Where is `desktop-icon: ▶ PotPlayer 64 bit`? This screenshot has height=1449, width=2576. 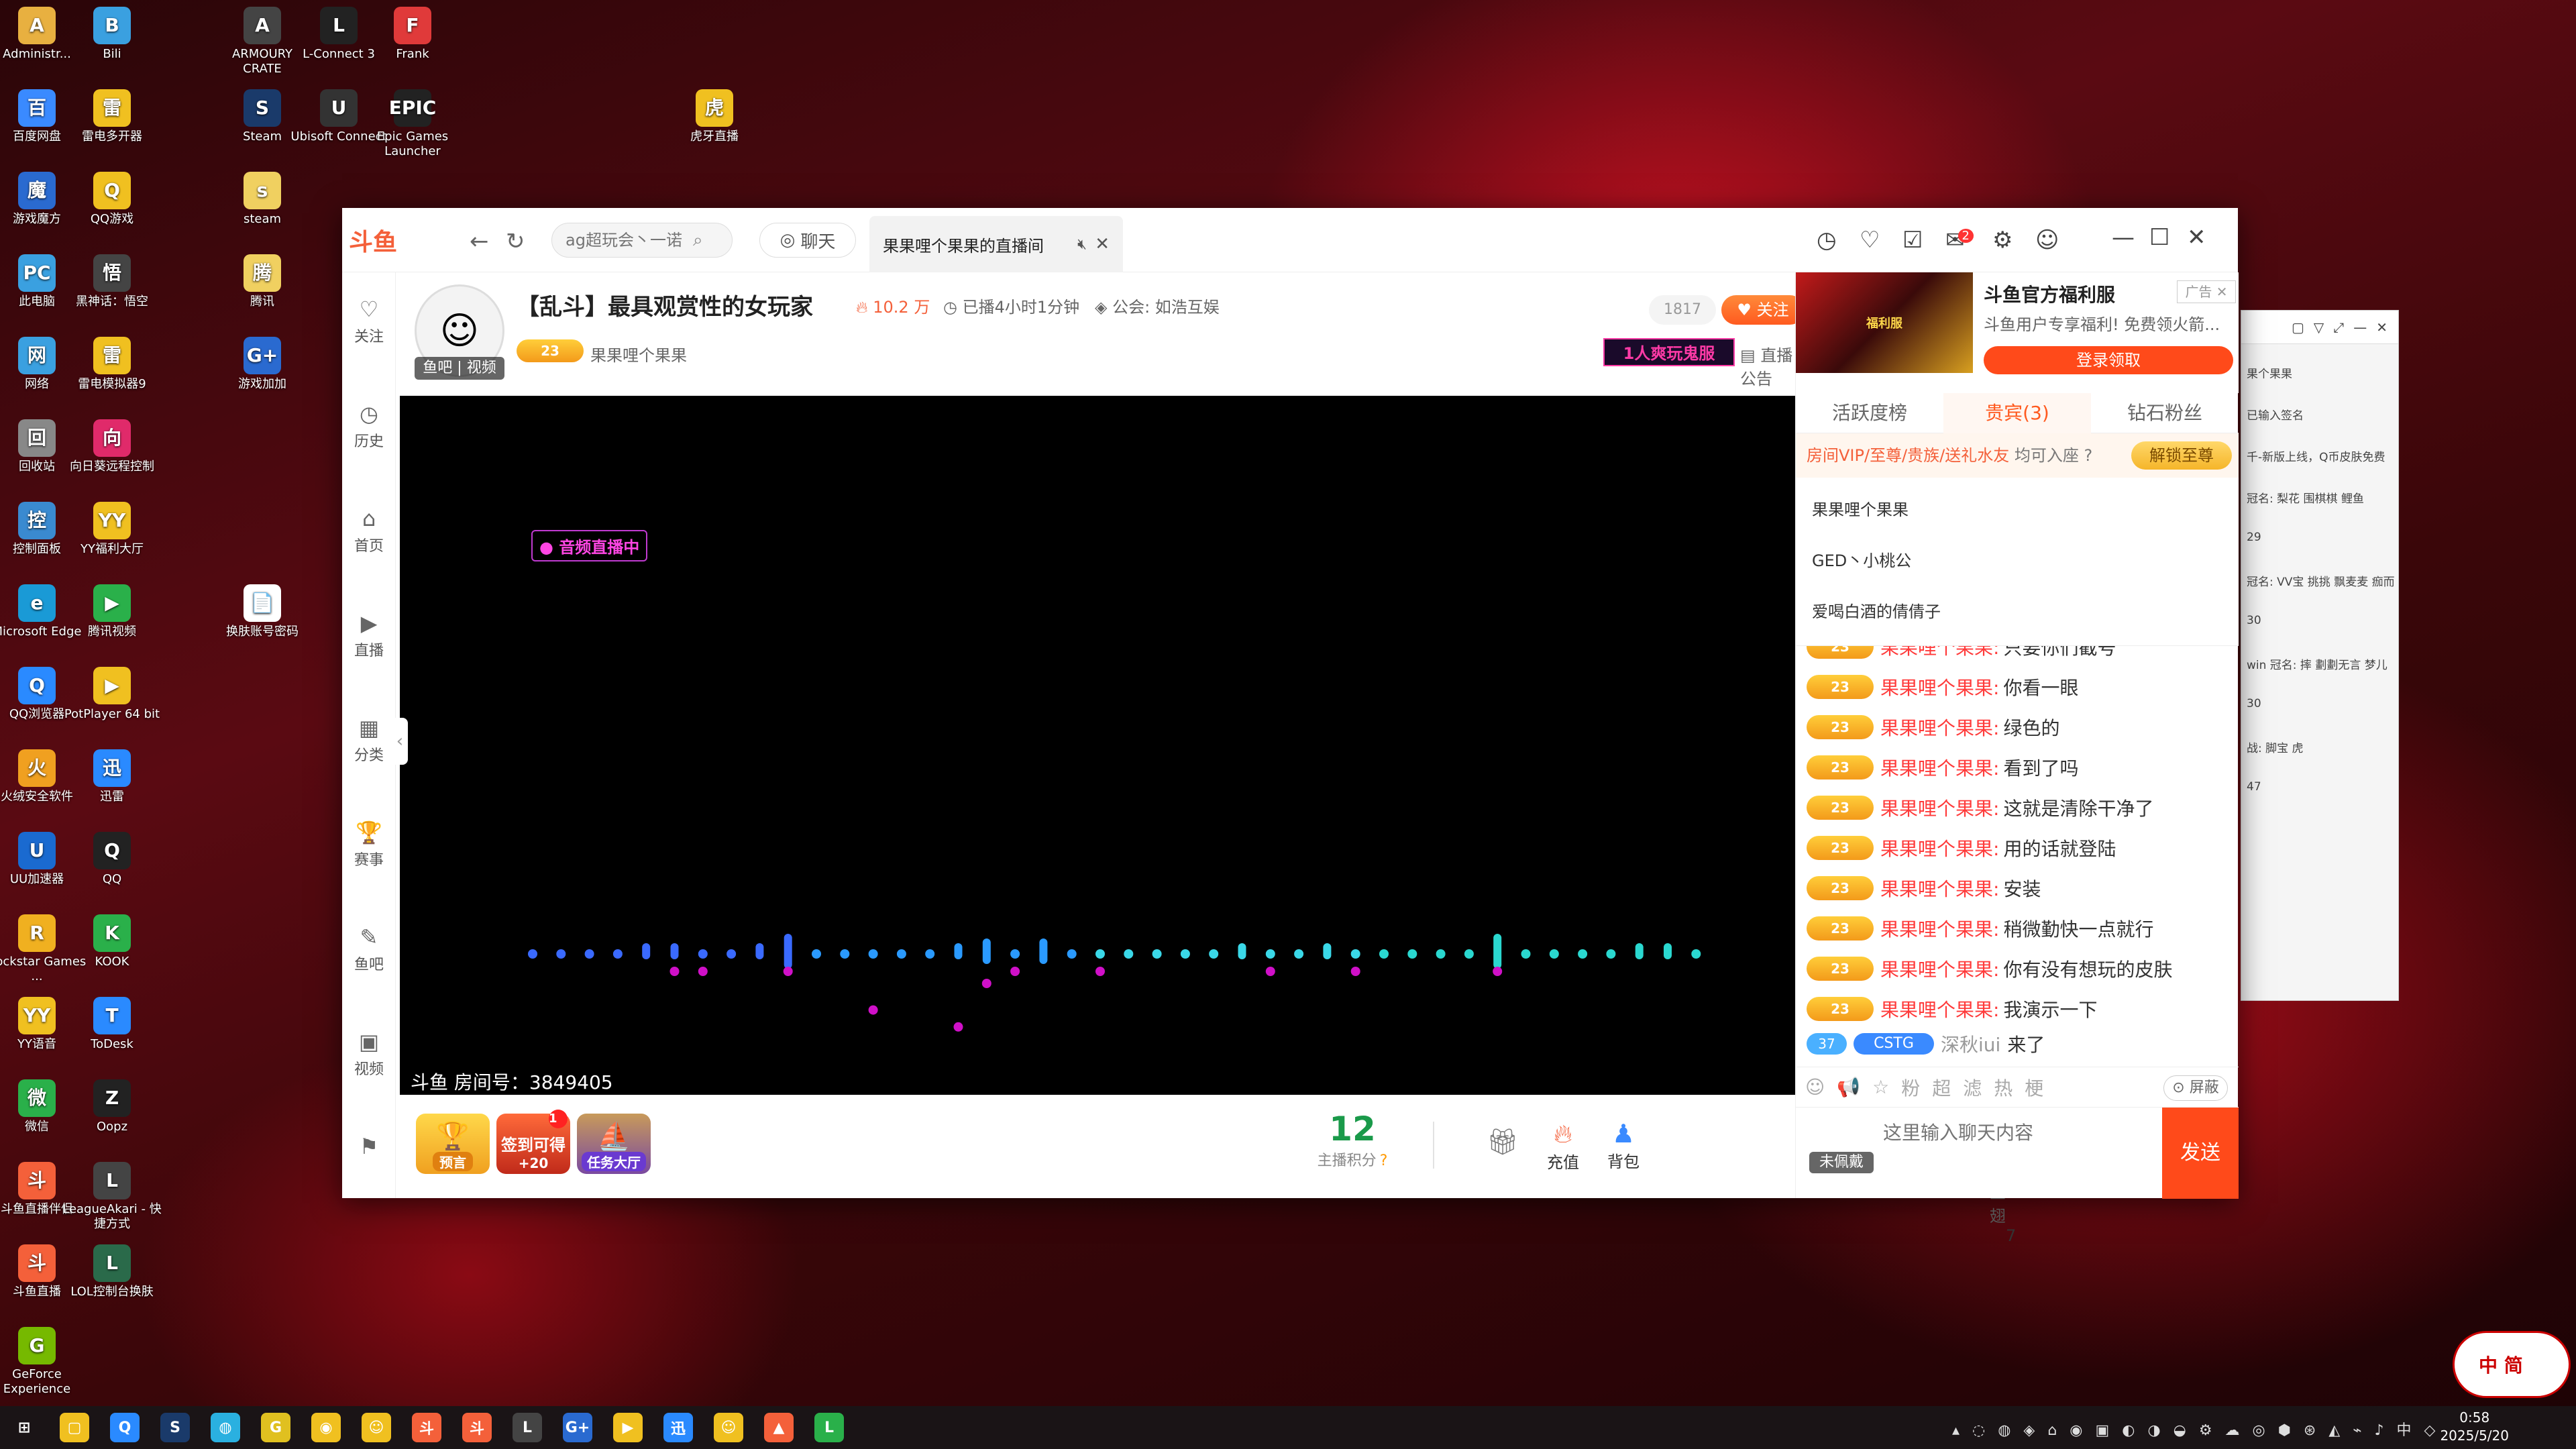 desktop-icon: ▶ PotPlayer 64 bit is located at coordinates (112, 694).